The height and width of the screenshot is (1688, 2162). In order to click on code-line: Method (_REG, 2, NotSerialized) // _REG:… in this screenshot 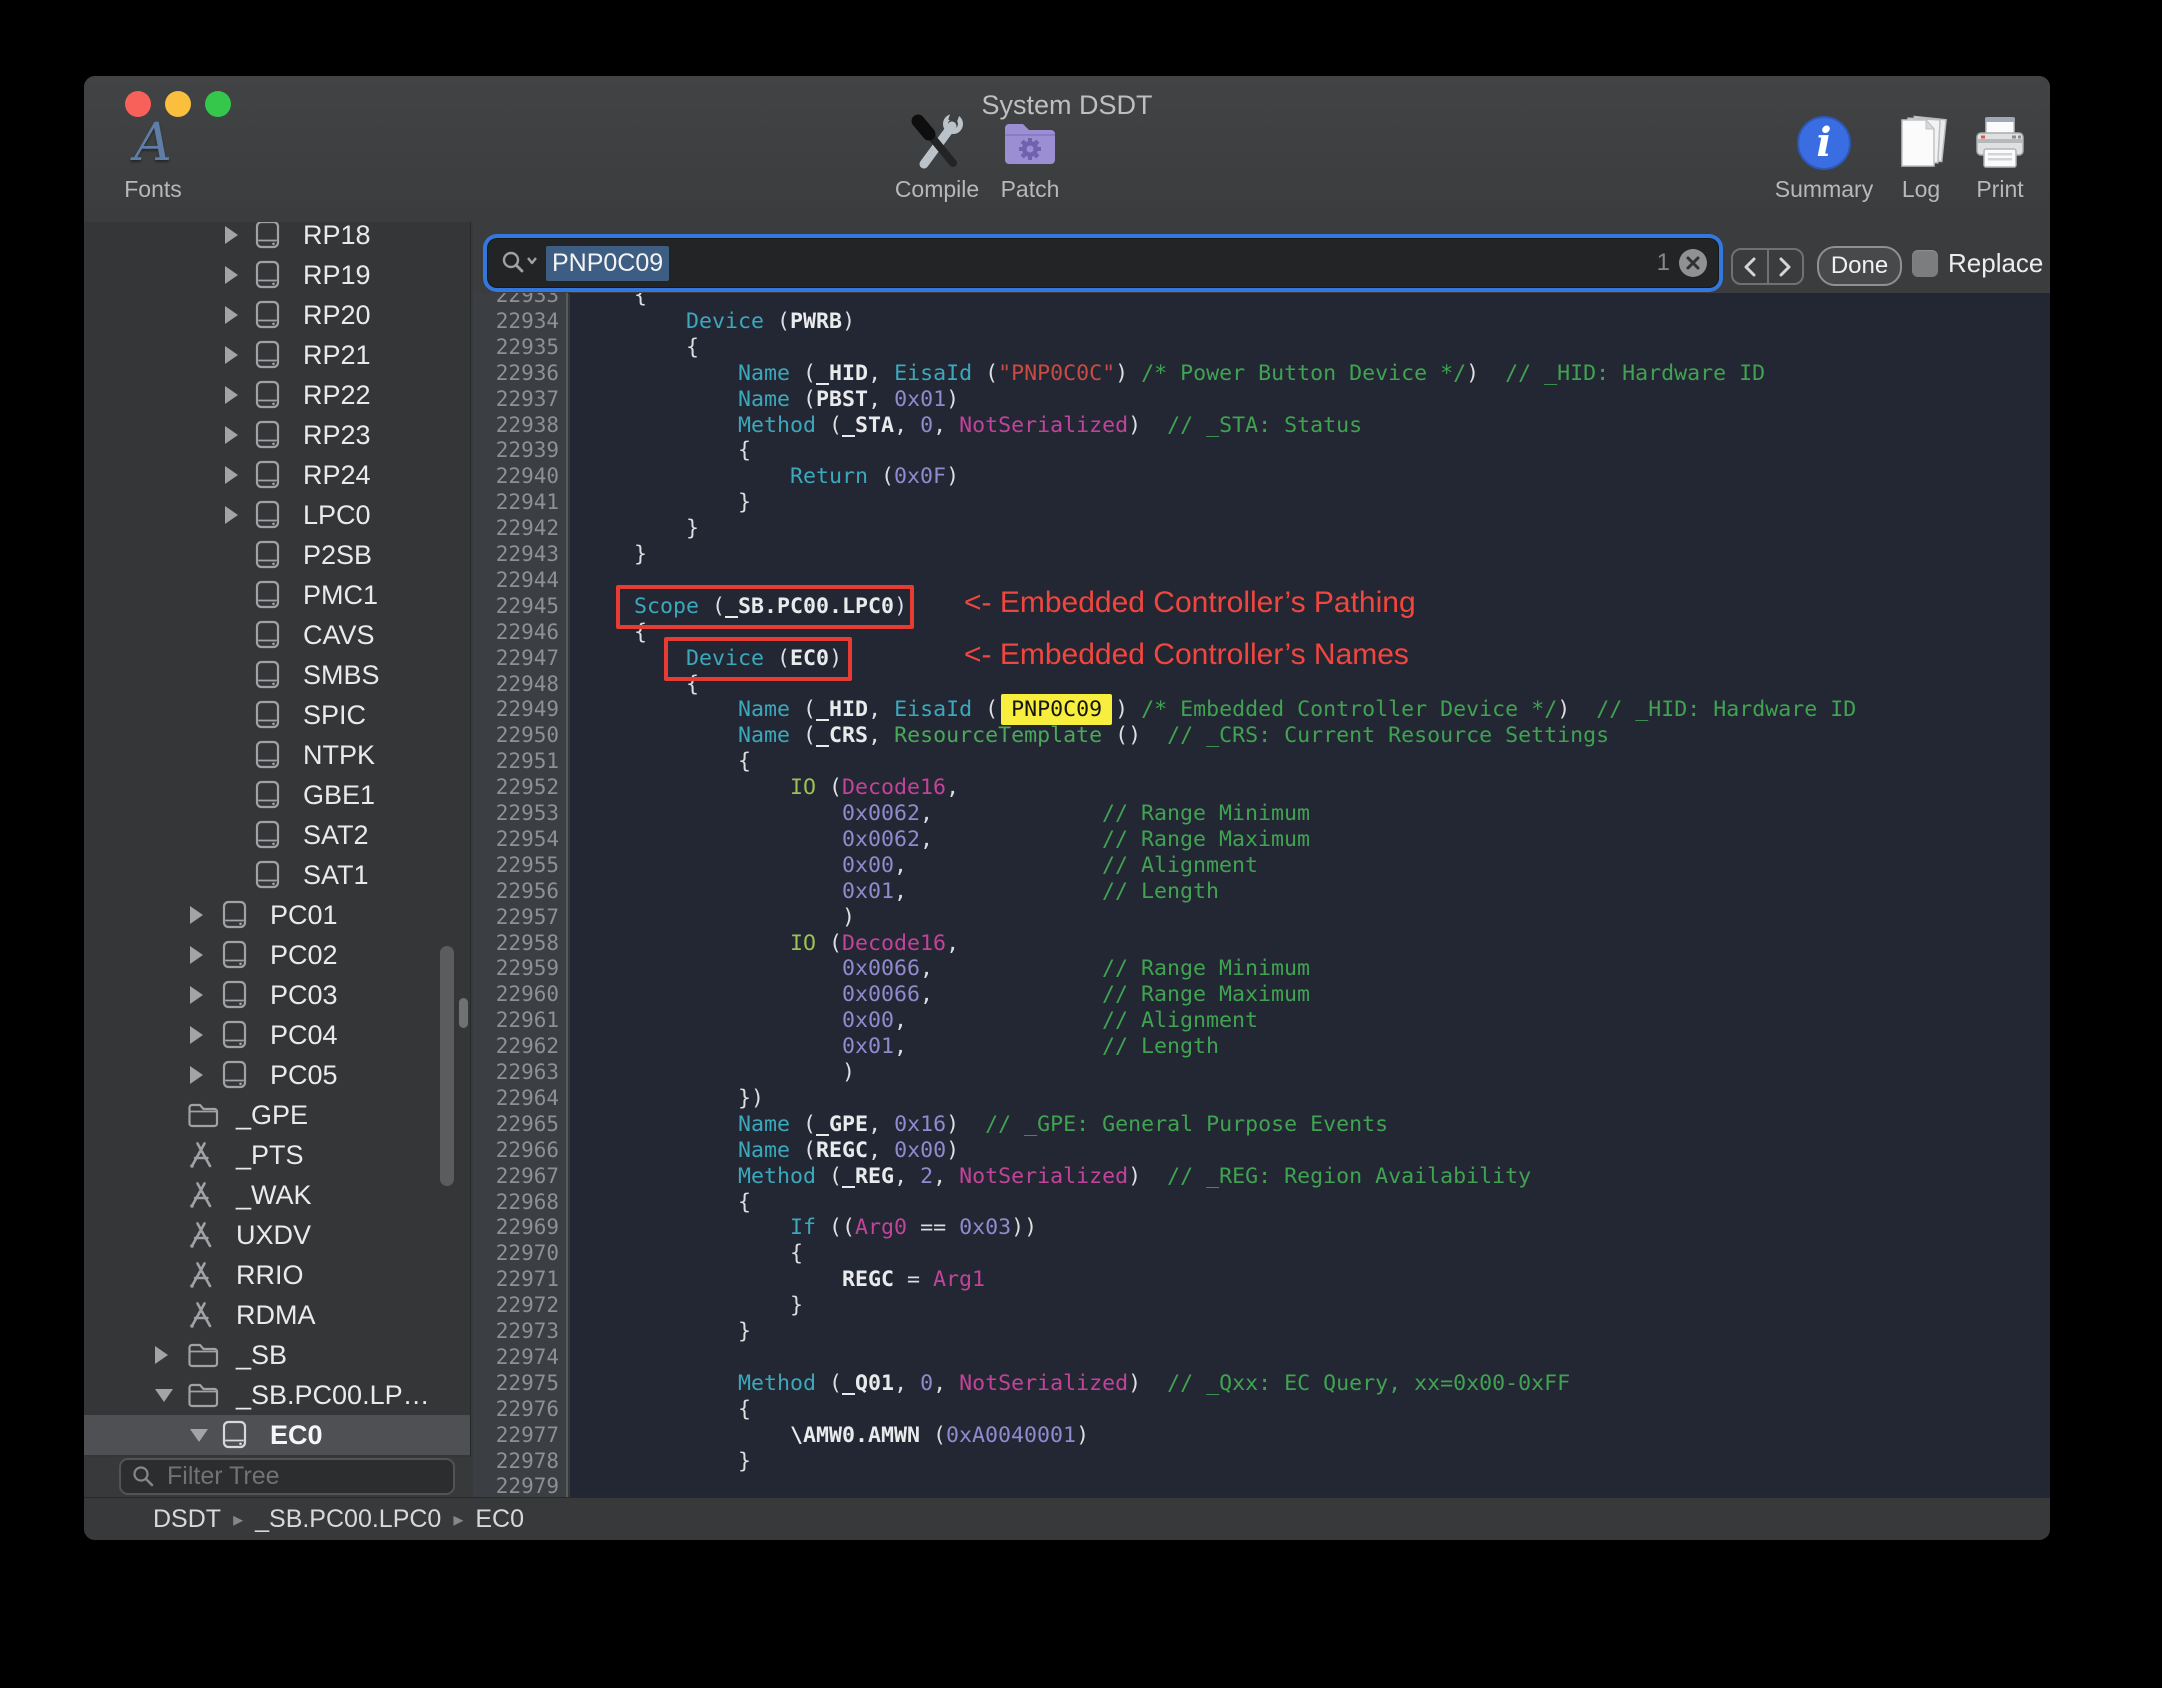, I will do `click(1056, 1177)`.